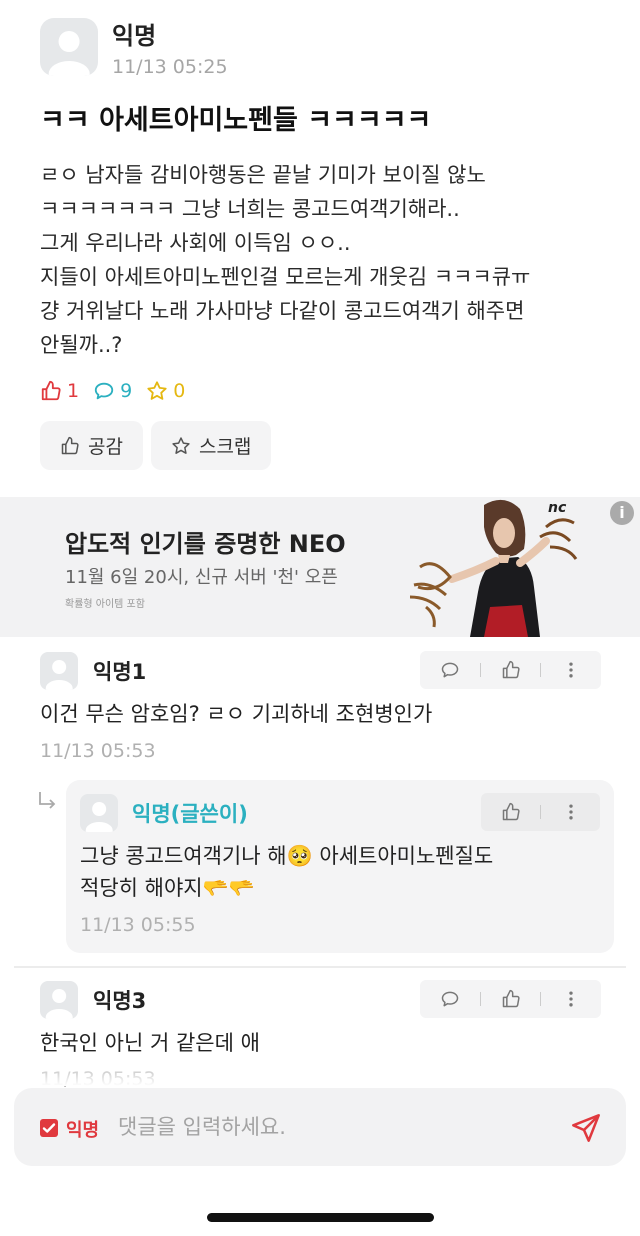  Describe the element at coordinates (225, 447) in the screenshot. I see `scrap-button-label: 스크랩` at that location.